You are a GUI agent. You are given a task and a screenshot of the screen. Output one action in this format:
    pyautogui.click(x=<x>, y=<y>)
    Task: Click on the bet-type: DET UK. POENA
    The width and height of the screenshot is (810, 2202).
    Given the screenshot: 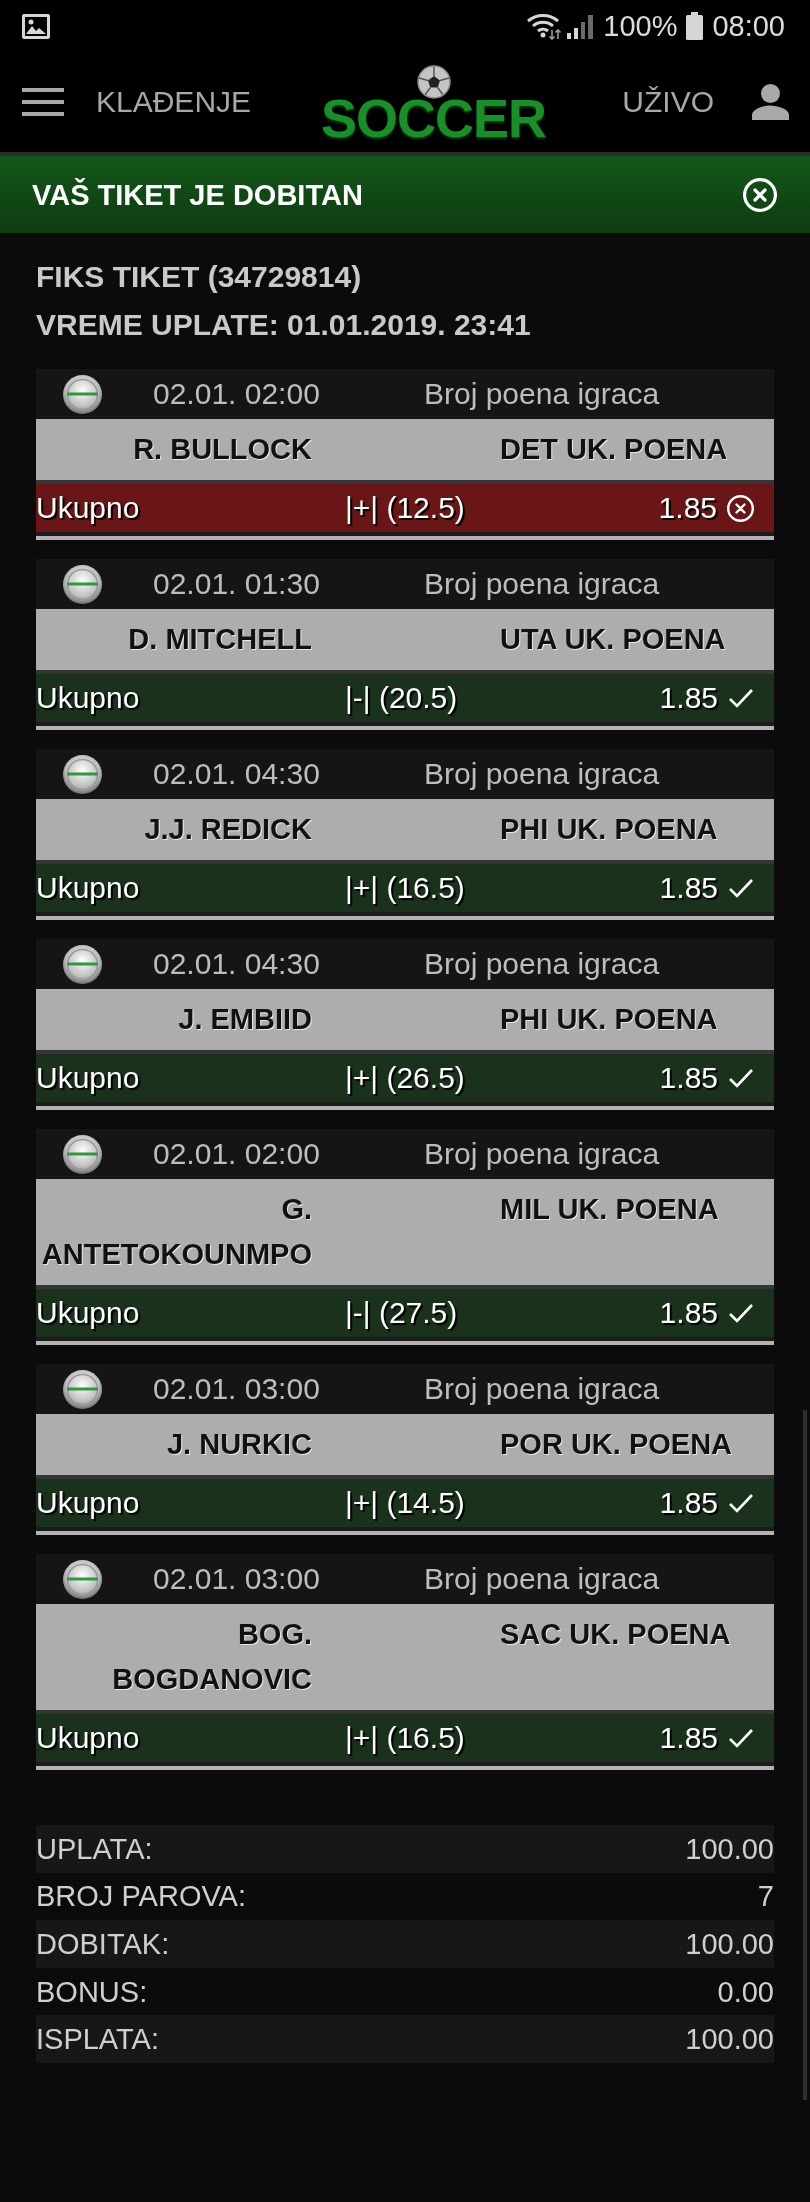 What is the action you would take?
    pyautogui.click(x=614, y=449)
    